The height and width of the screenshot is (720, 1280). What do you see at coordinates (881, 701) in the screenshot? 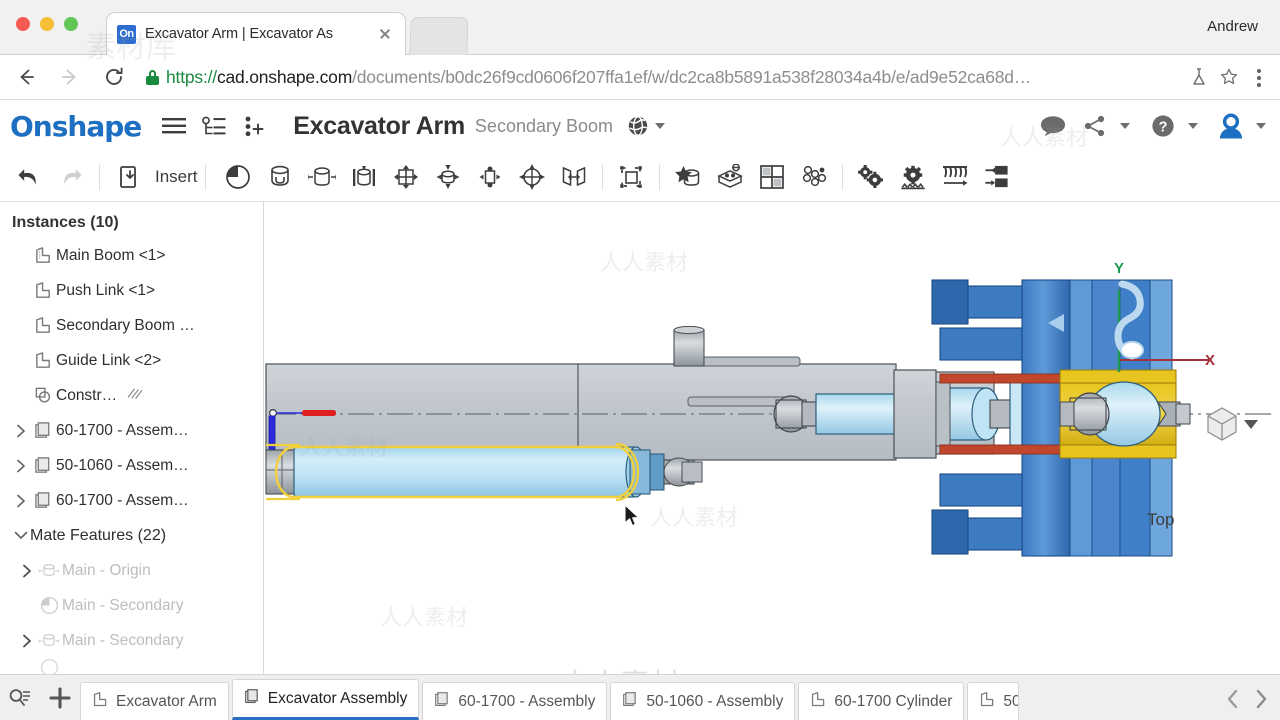
I see `tab-60-1700-cylinder: 60-1700 Cylinder` at bounding box center [881, 701].